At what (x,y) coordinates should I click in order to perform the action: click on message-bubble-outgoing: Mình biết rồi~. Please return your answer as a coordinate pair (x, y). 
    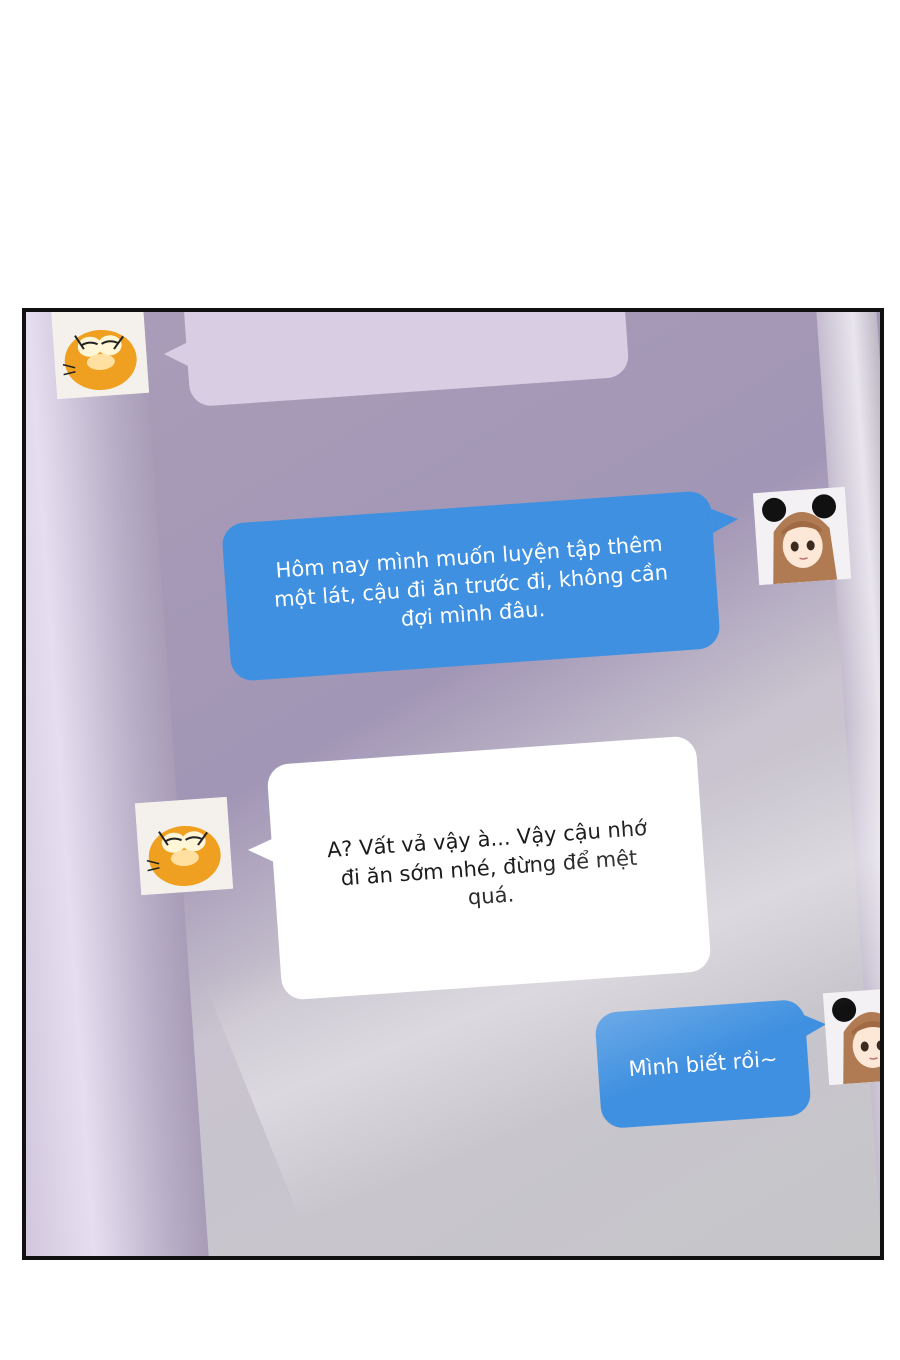
    Looking at the image, I should click on (703, 1064).